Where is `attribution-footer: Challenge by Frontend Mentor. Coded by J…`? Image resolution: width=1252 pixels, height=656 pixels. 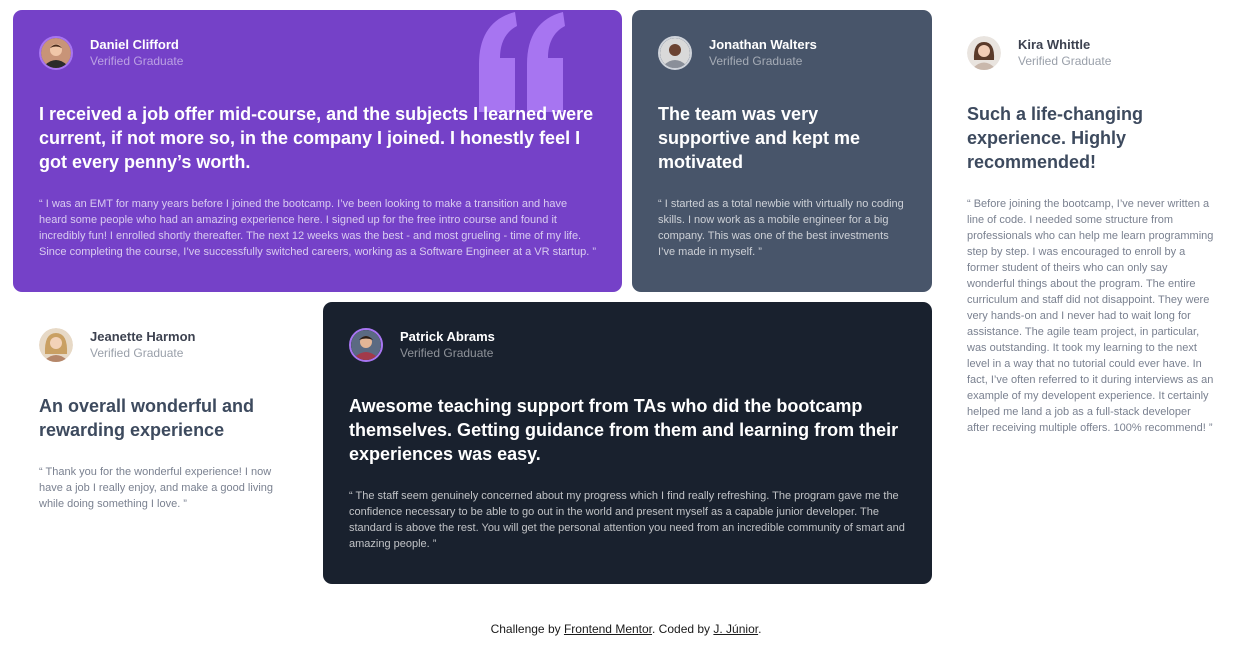 attribution-footer: Challenge by Frontend Mentor. Coded by J… is located at coordinates (626, 629).